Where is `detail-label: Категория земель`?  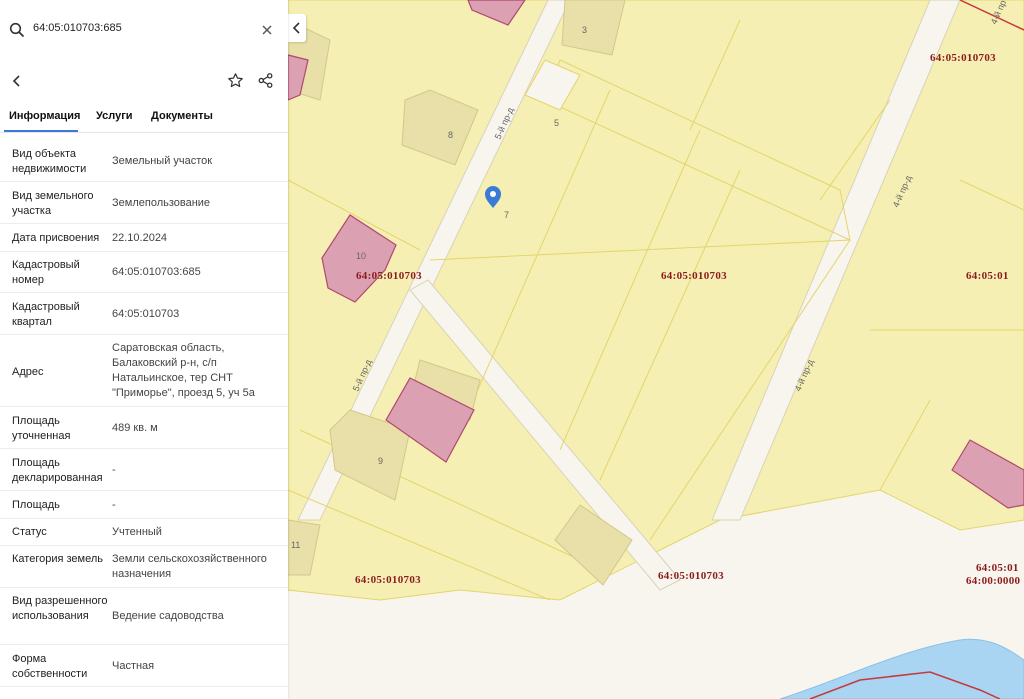
detail-label: Категория земель is located at coordinates (57, 559).